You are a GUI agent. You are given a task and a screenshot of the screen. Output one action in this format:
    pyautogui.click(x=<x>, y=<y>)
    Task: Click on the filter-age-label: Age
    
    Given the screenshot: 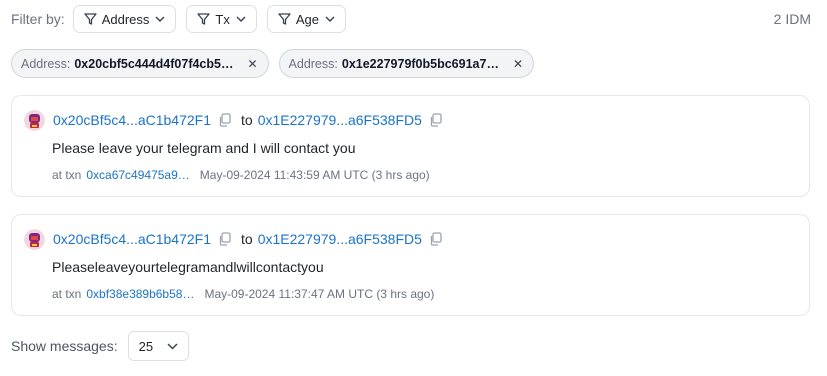 What is the action you would take?
    pyautogui.click(x=307, y=19)
    